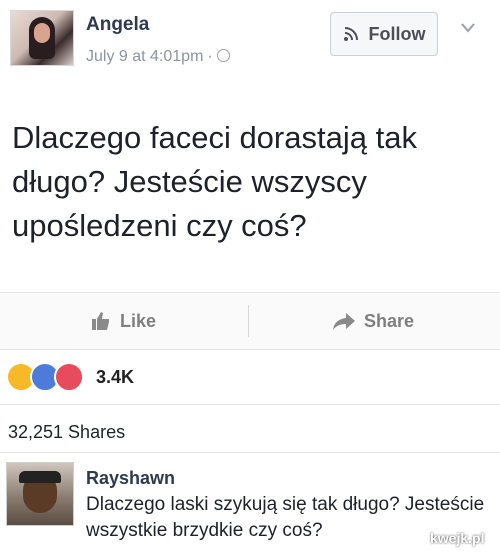  Describe the element at coordinates (389, 320) in the screenshot. I see `share-label: Share` at that location.